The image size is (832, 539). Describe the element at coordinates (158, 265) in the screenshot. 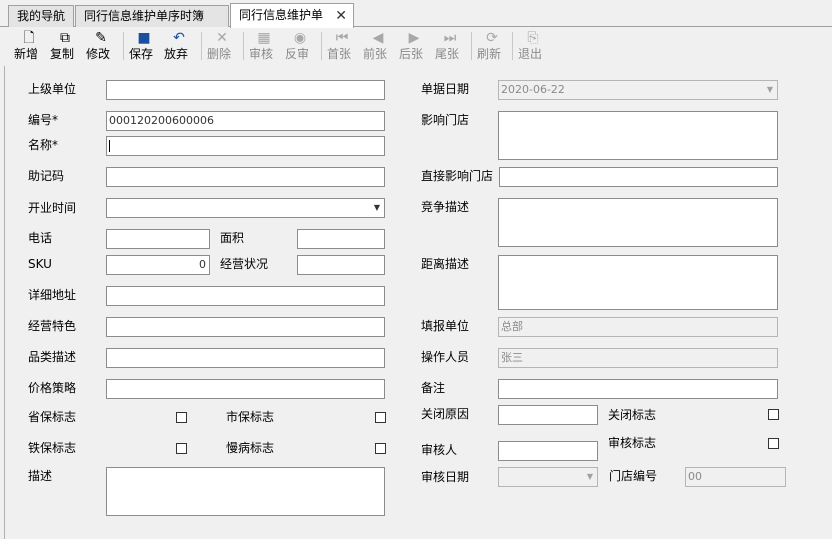

I see `sku-input: 0` at that location.